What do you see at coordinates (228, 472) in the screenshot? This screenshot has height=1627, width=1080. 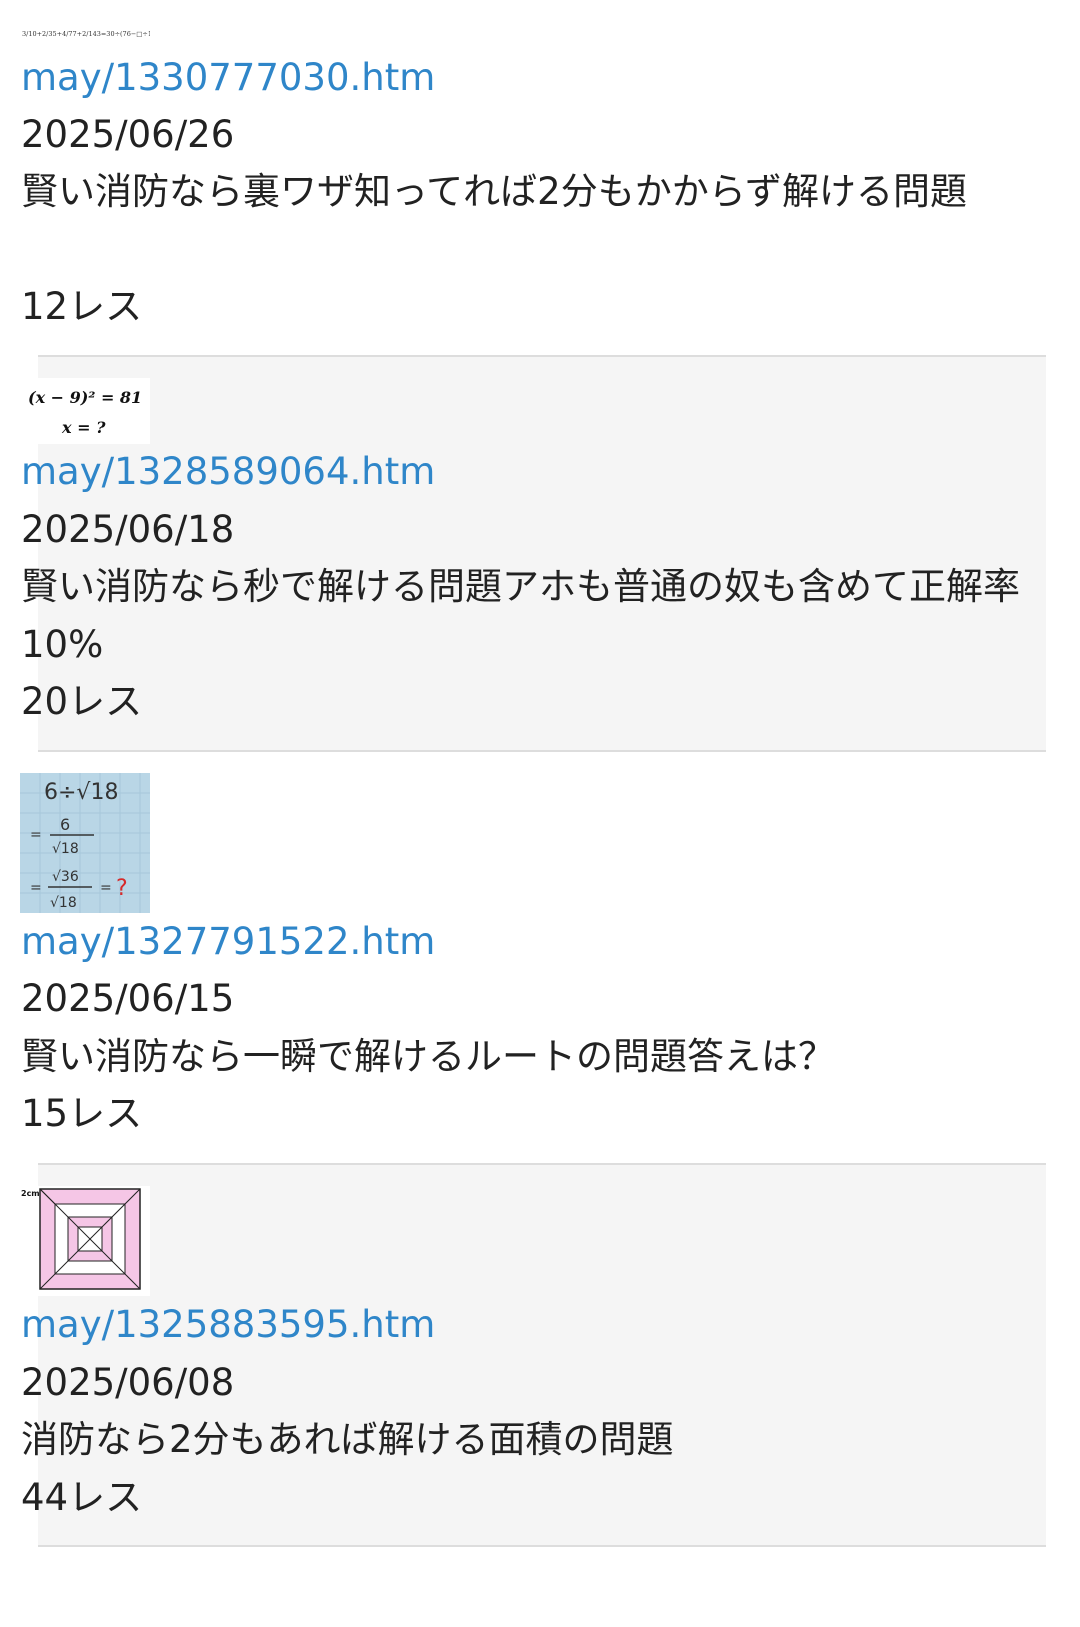 I see `thread-link: may/1328589064.htm` at bounding box center [228, 472].